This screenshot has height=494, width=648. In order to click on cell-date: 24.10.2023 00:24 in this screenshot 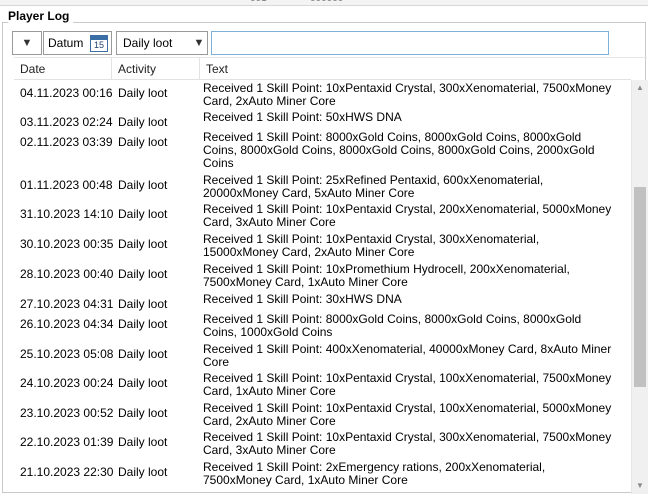, I will do `click(67, 383)`.